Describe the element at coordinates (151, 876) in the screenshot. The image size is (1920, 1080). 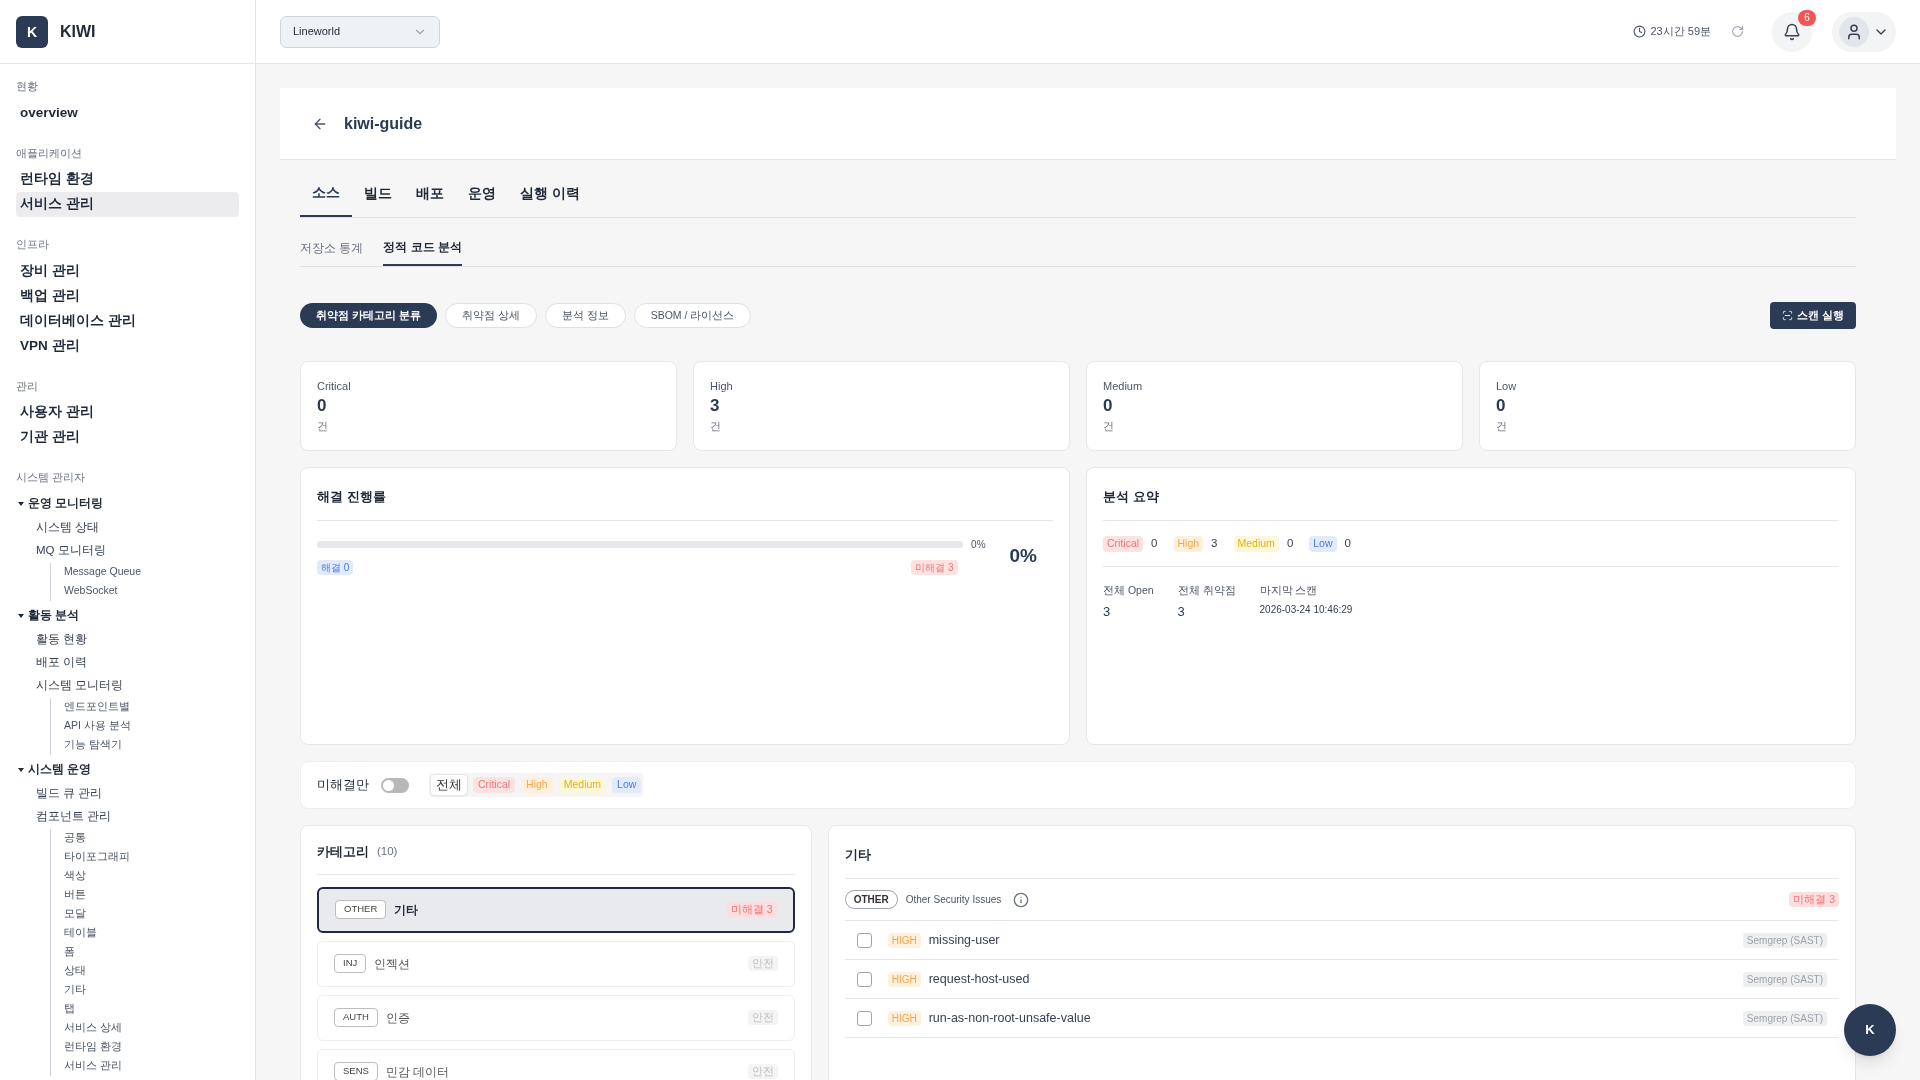
I see `nav-subitem: 색상` at that location.